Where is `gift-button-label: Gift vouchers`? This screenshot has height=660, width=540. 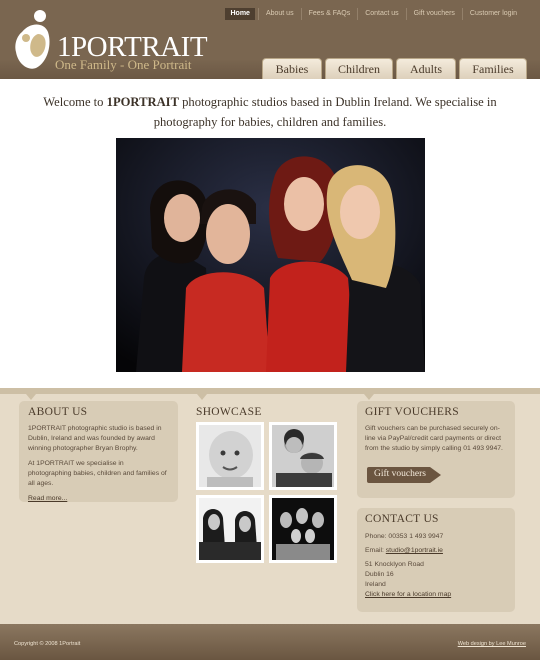 gift-button-label: Gift vouchers is located at coordinates (400, 474).